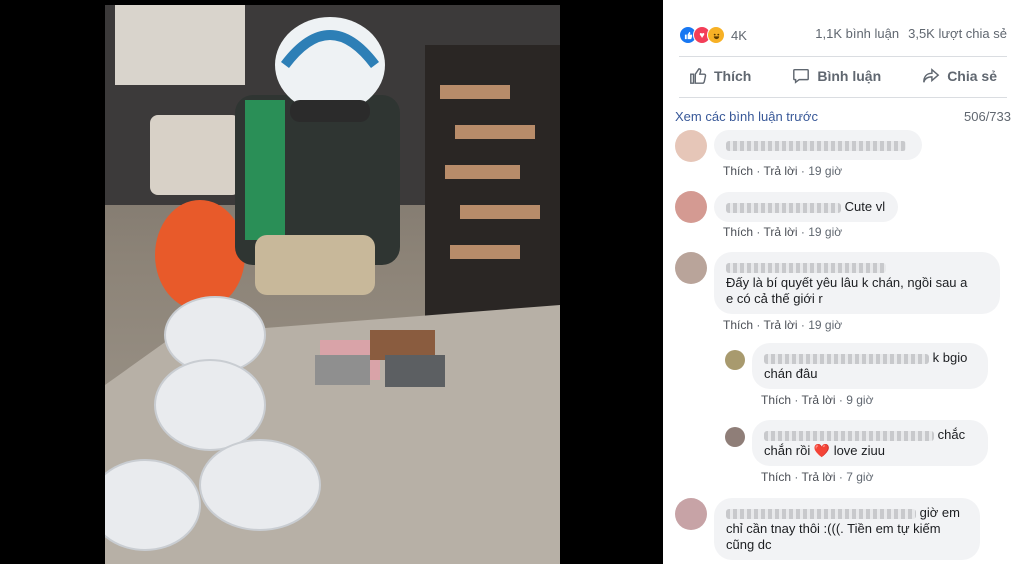 The height and width of the screenshot is (564, 1023). I want to click on like-label: Thích, so click(733, 76).